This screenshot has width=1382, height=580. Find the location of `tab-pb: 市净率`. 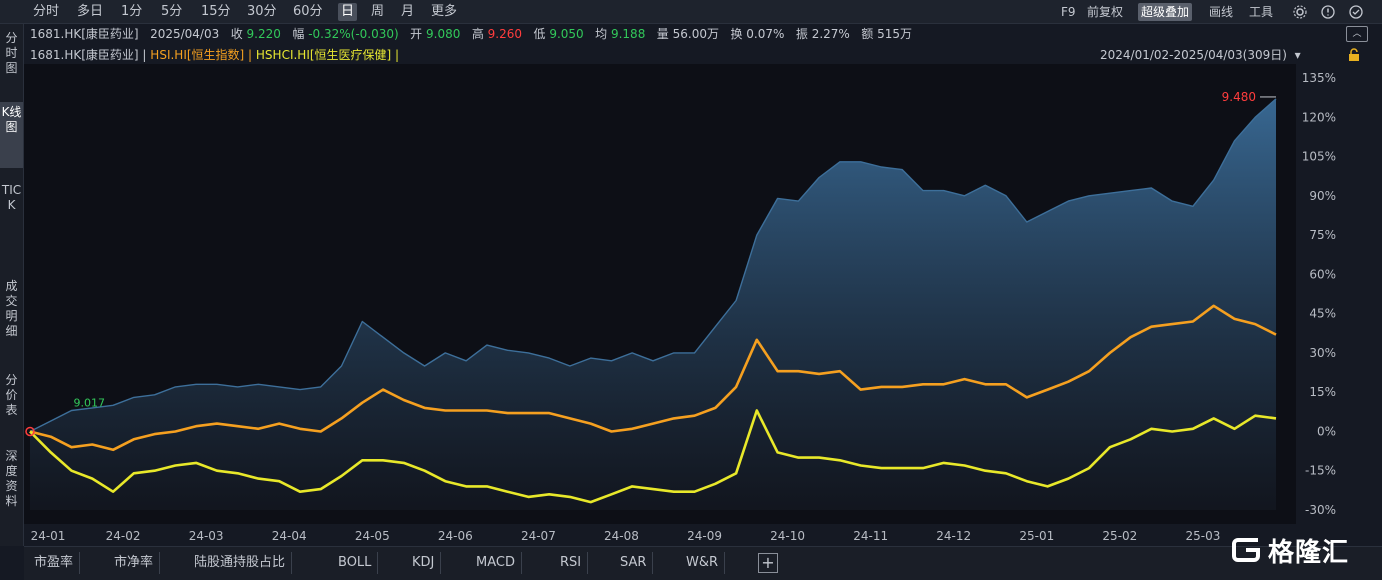

tab-pb: 市净率 is located at coordinates (134, 563).